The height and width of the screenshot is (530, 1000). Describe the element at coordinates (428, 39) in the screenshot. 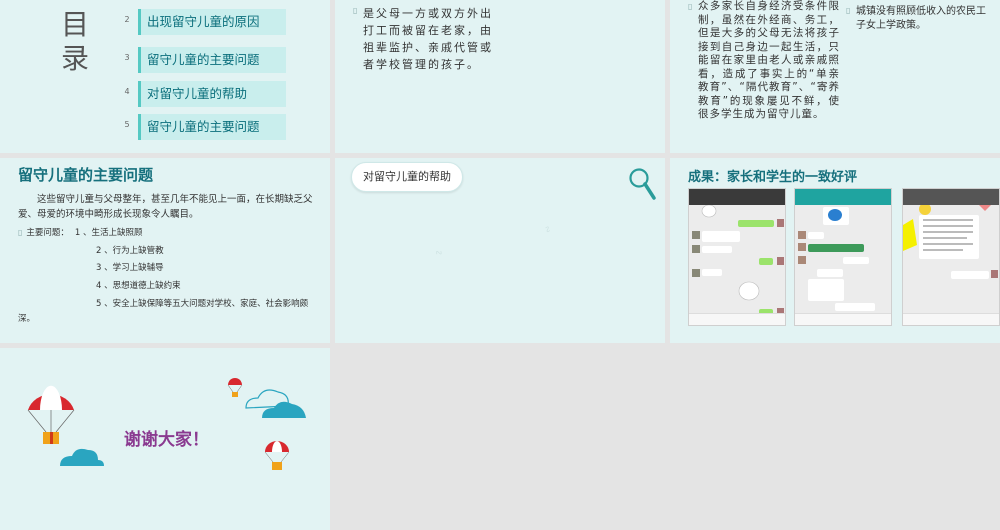

I see `definition-text: 是父母一方或双方外出打工而被留在老家，由祖辈监护、亲戚代管或者学校管理的孩子。` at that location.